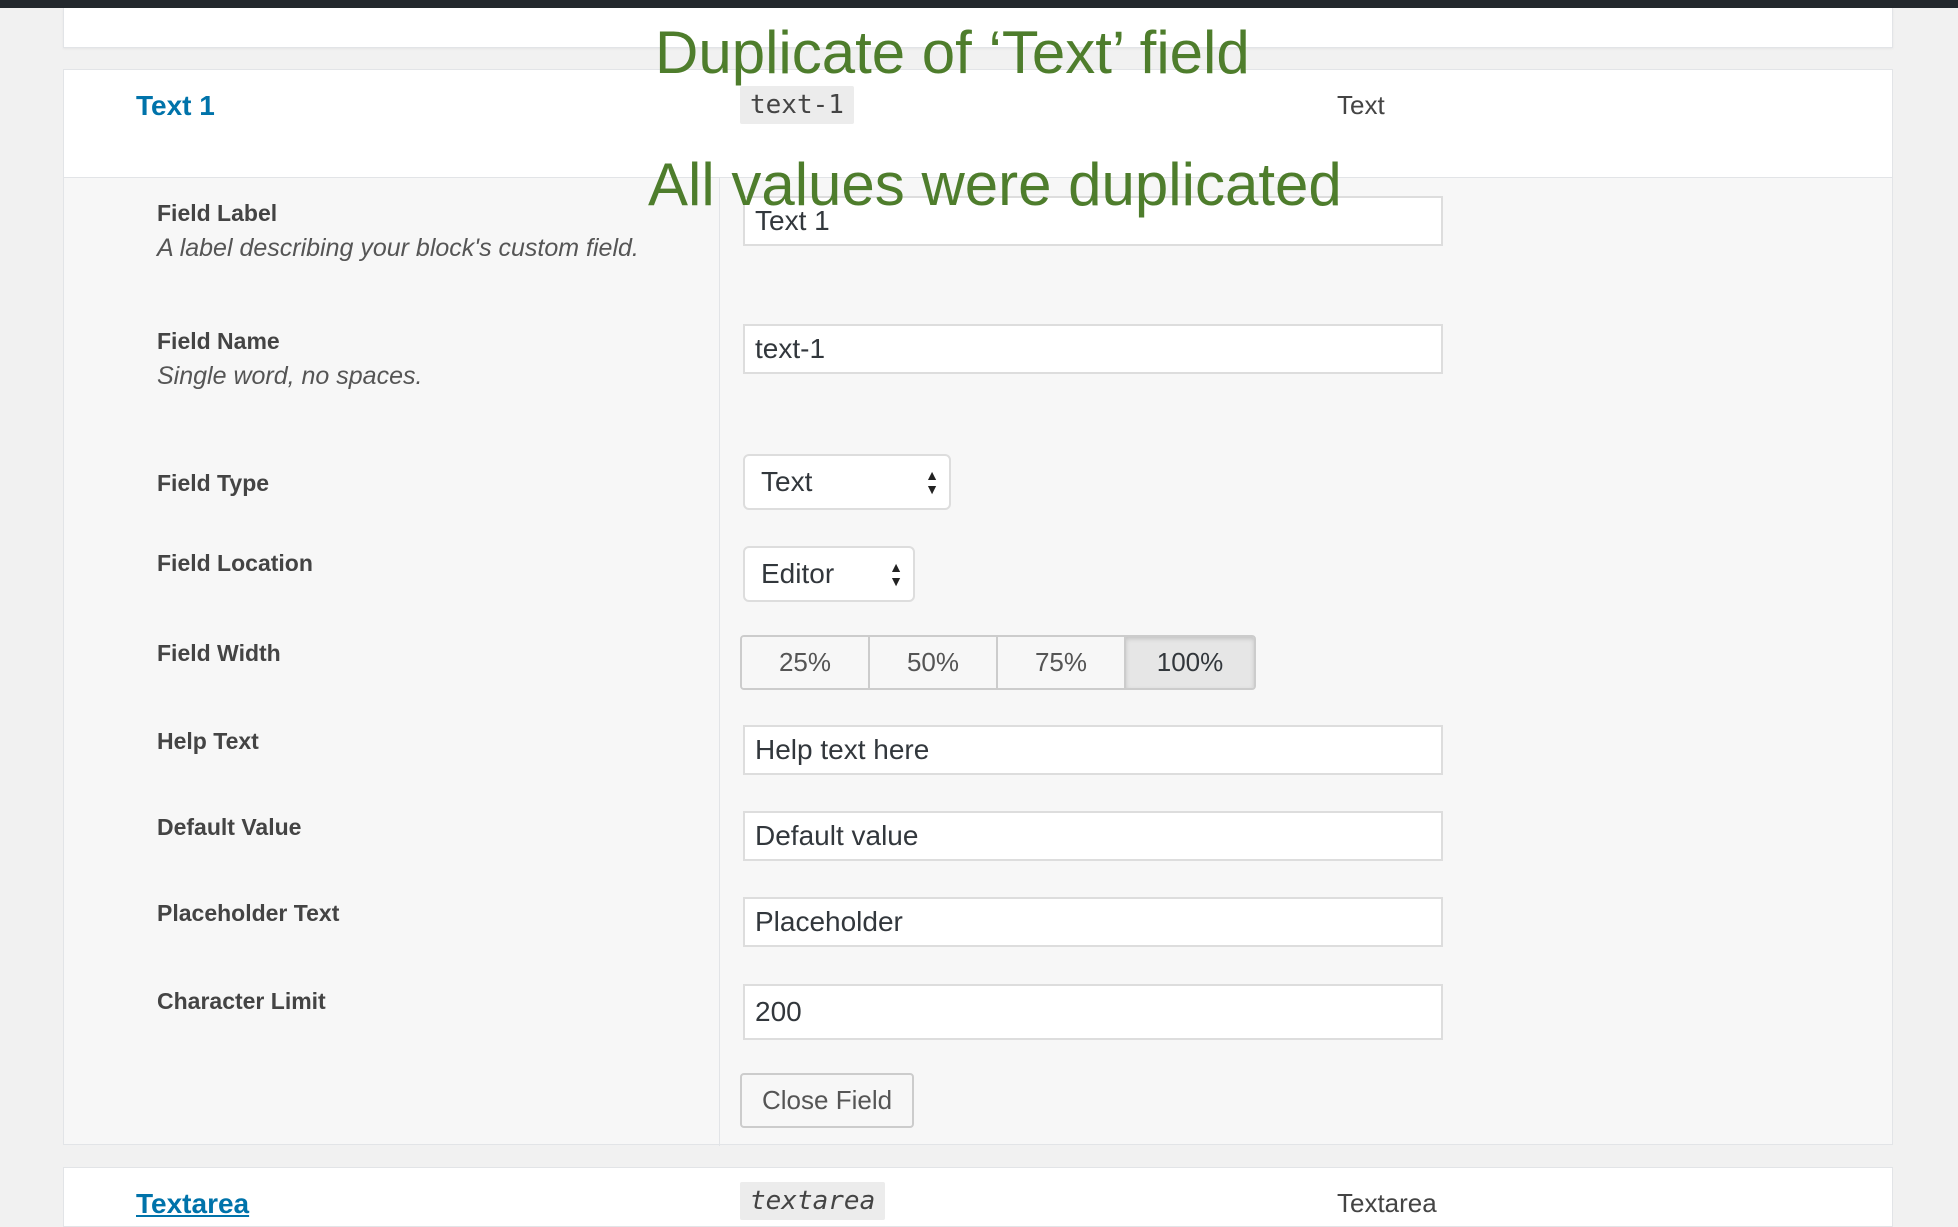 The height and width of the screenshot is (1227, 1958). Describe the element at coordinates (248, 913) in the screenshot. I see `placeholder-text-label: Placeholder Text` at that location.